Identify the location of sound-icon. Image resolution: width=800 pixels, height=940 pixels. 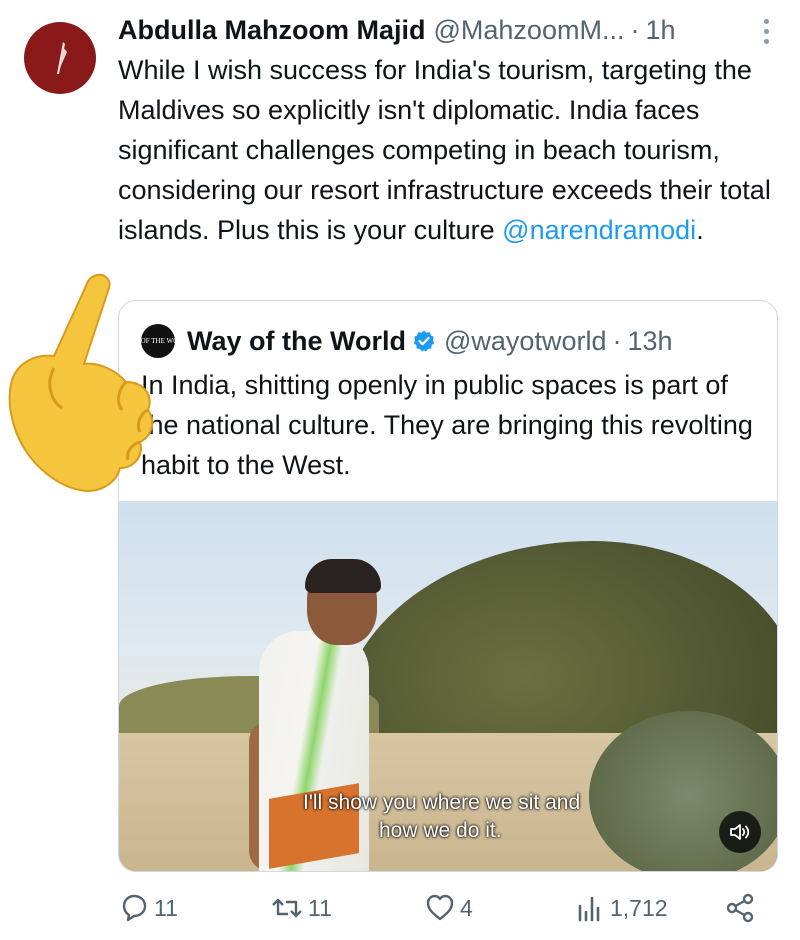
(740, 832).